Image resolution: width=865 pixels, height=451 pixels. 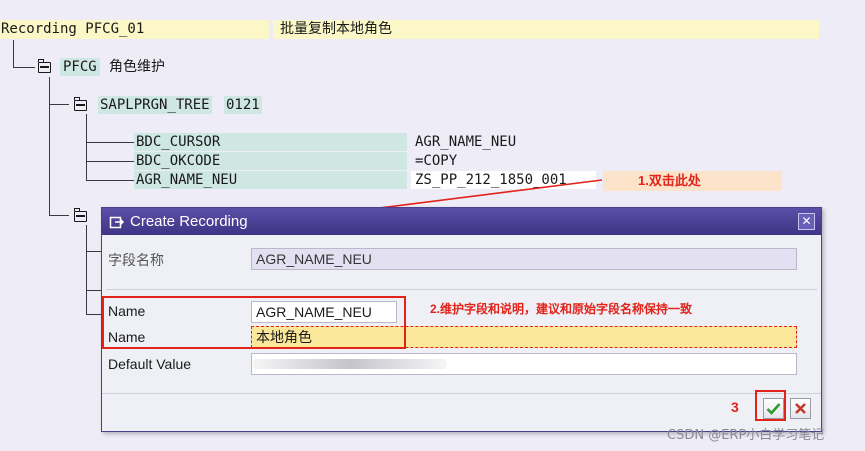 I want to click on field-name-row: 字段名称 AGR_NAME_NEU, so click(x=461, y=259).